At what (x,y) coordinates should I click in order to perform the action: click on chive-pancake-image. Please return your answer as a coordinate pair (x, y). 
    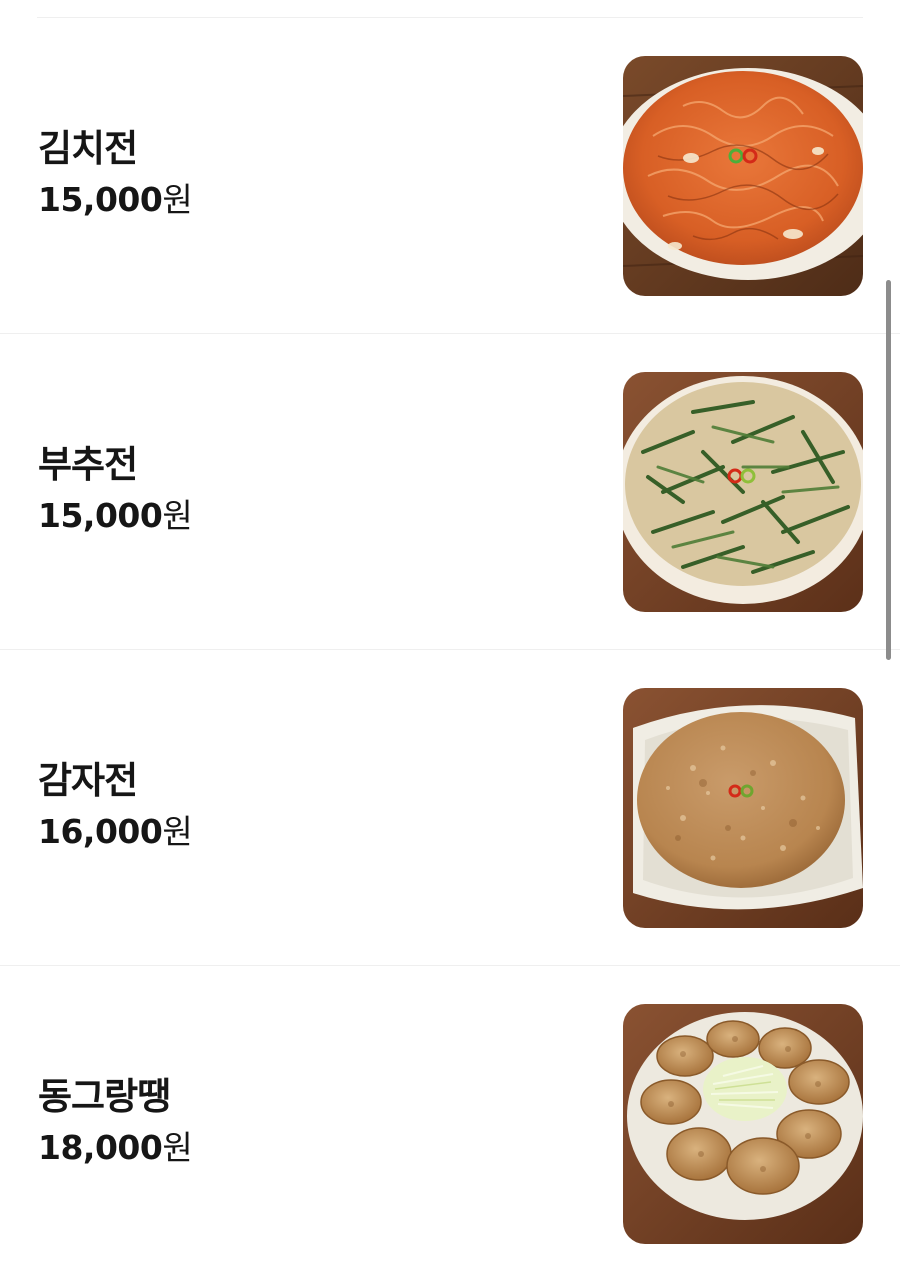
    Looking at the image, I should click on (743, 492).